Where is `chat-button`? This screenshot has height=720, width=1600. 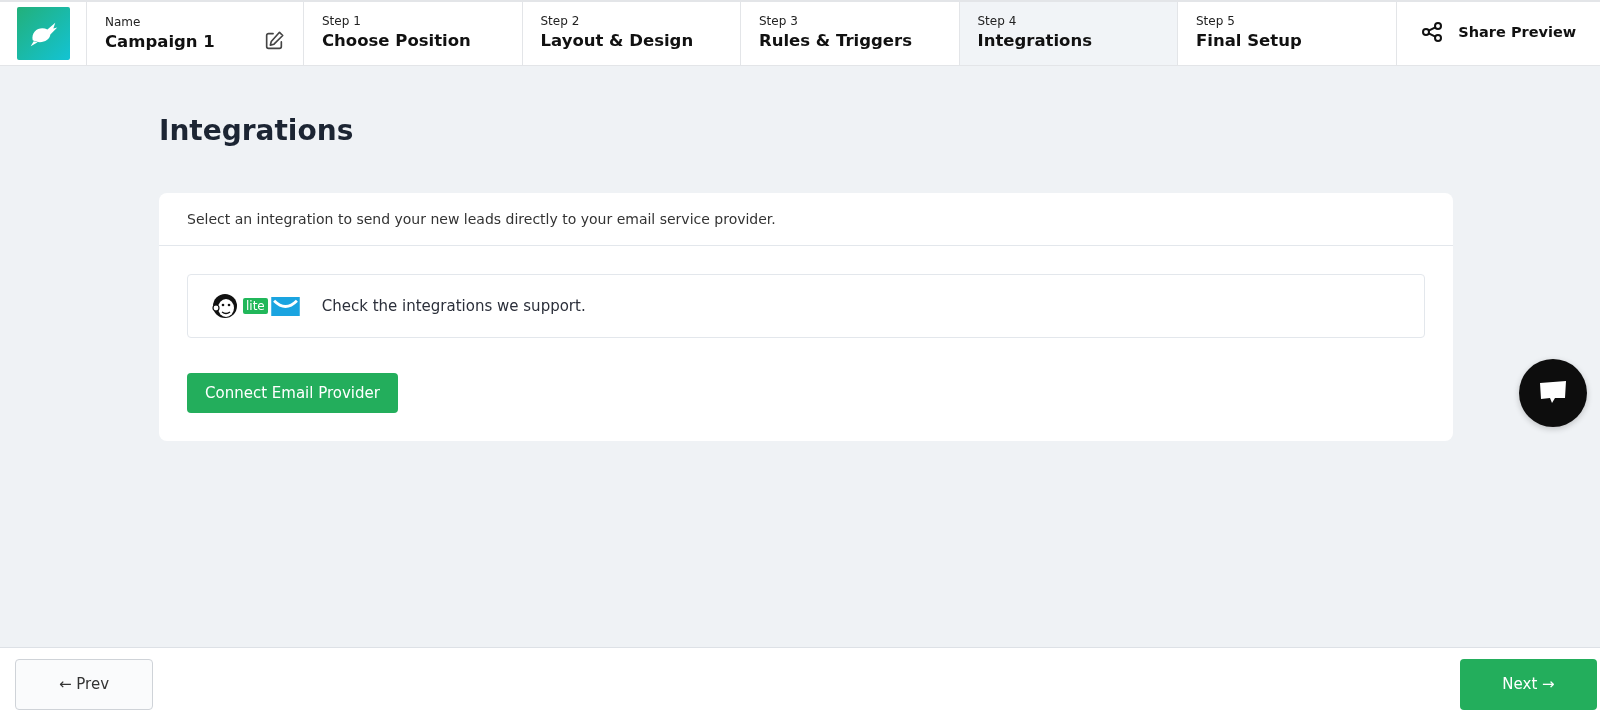
chat-button is located at coordinates (1553, 393).